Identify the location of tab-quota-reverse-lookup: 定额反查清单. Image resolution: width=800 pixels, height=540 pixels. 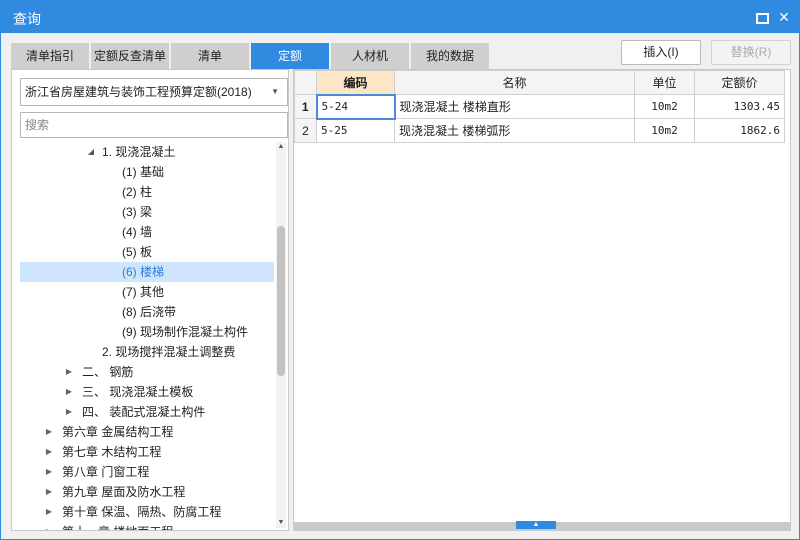
(130, 56).